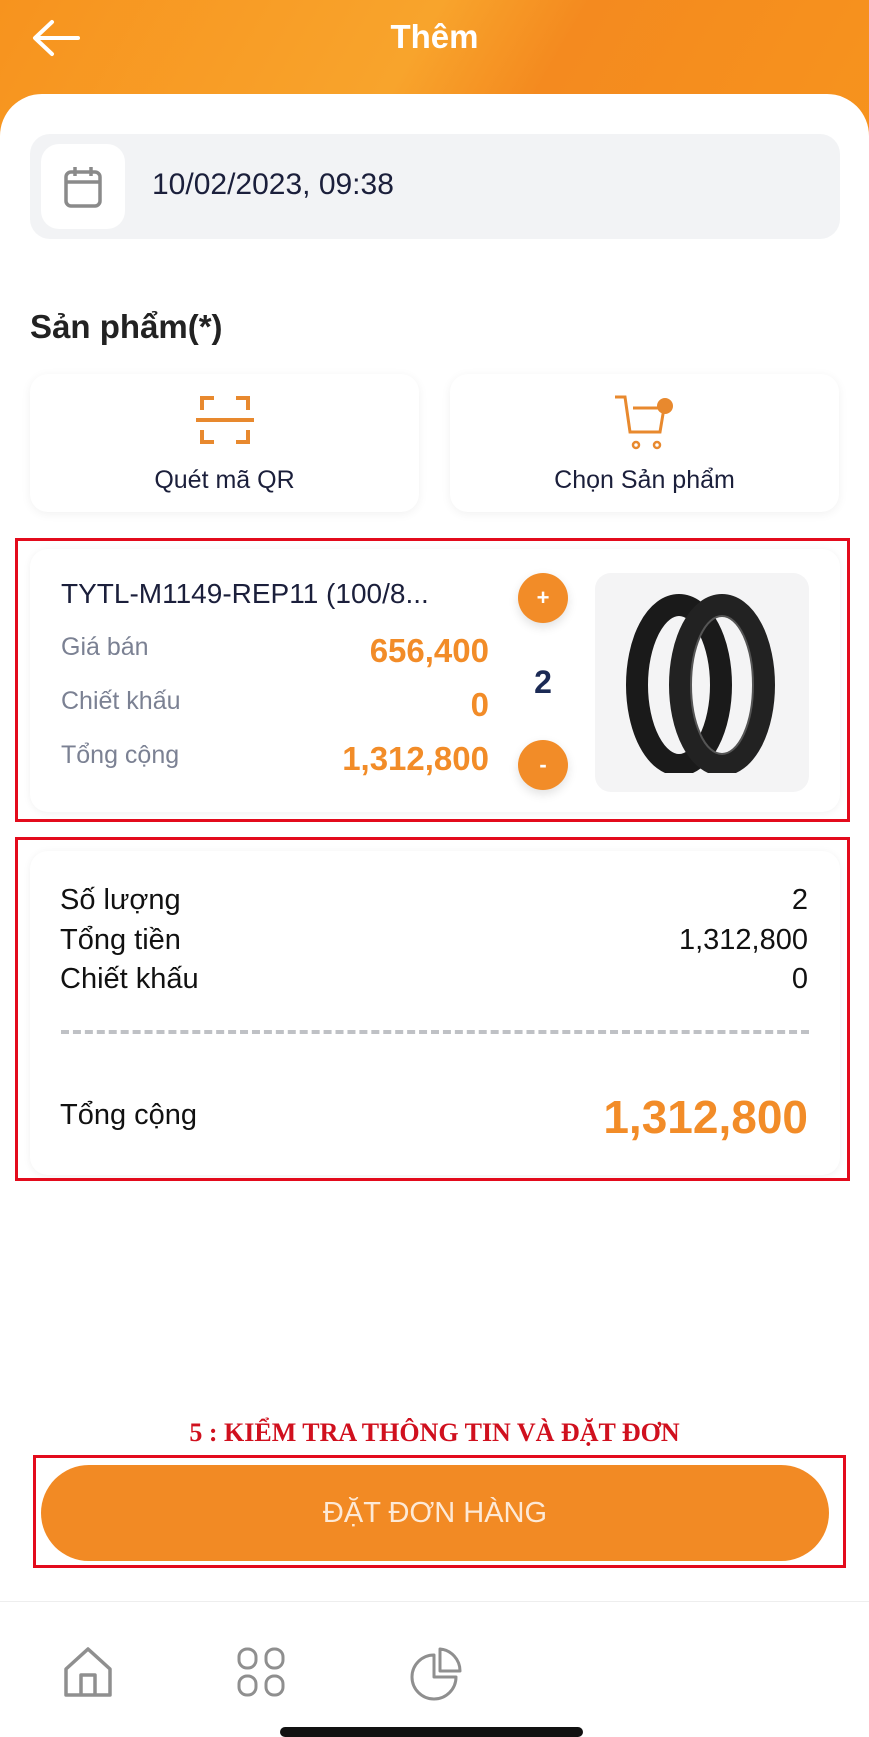 The width and height of the screenshot is (869, 1737). What do you see at coordinates (479, 704) in the screenshot?
I see `discount-value: 0` at bounding box center [479, 704].